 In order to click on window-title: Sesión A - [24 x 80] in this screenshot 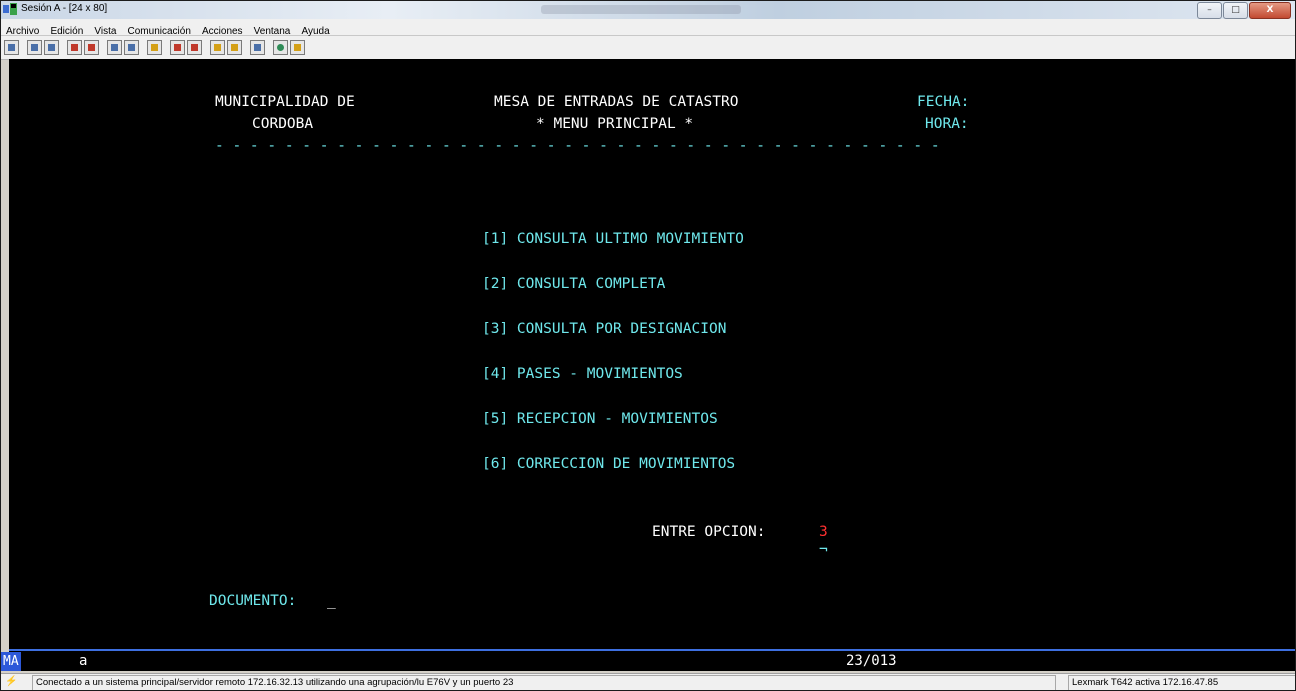, I will do `click(64, 8)`.